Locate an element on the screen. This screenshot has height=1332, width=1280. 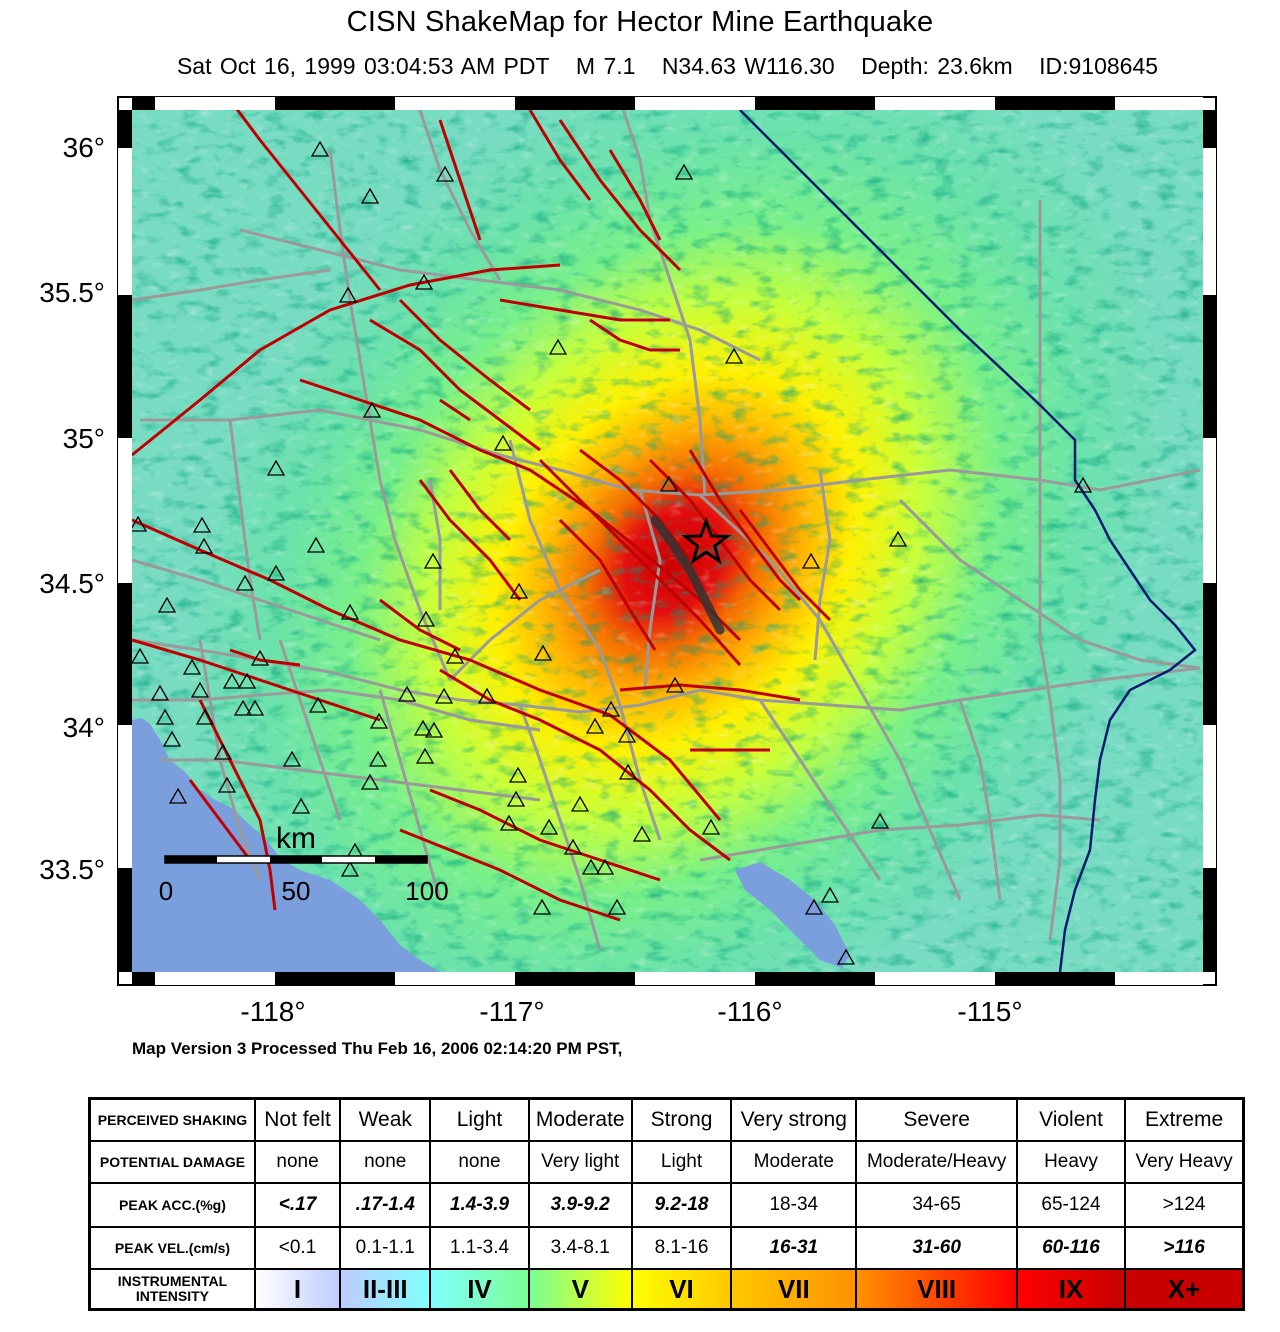
legend-header-acc: PEAK ACC.(%g) is located at coordinates (172, 1205).